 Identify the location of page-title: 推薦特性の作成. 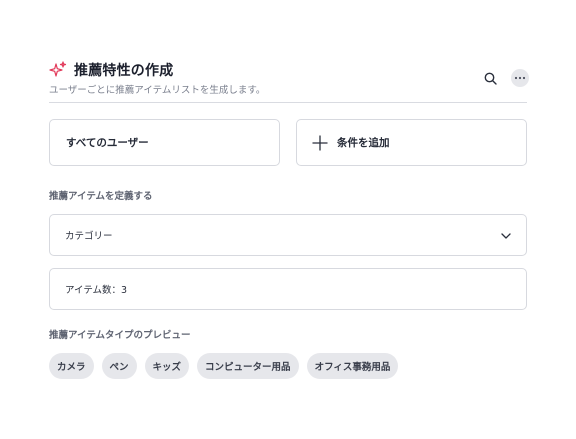
(124, 71).